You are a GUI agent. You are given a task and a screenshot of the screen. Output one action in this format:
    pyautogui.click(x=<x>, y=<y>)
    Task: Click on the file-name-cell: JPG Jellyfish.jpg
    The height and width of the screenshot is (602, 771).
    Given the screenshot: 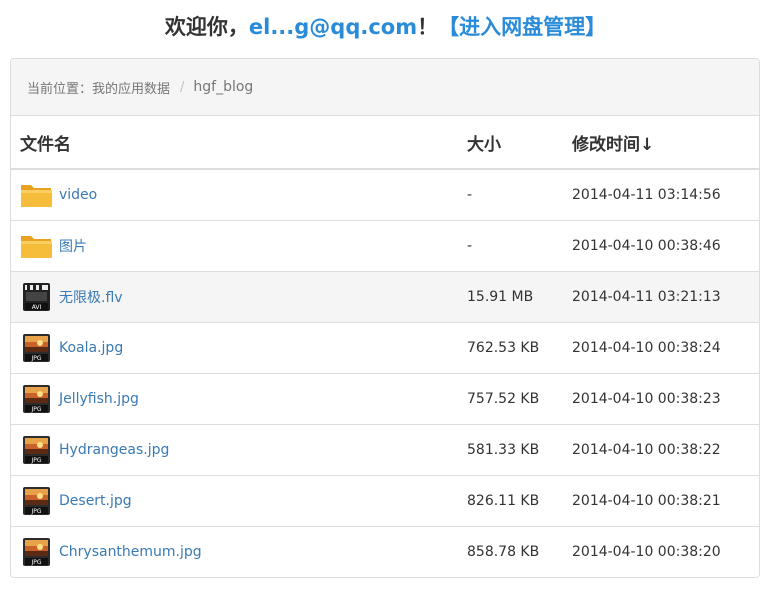 What is the action you would take?
    pyautogui.click(x=239, y=399)
    